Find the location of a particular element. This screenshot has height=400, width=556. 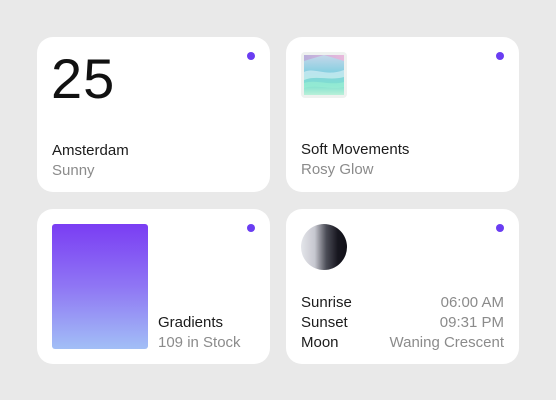

product-name: Gradients is located at coordinates (191, 322).